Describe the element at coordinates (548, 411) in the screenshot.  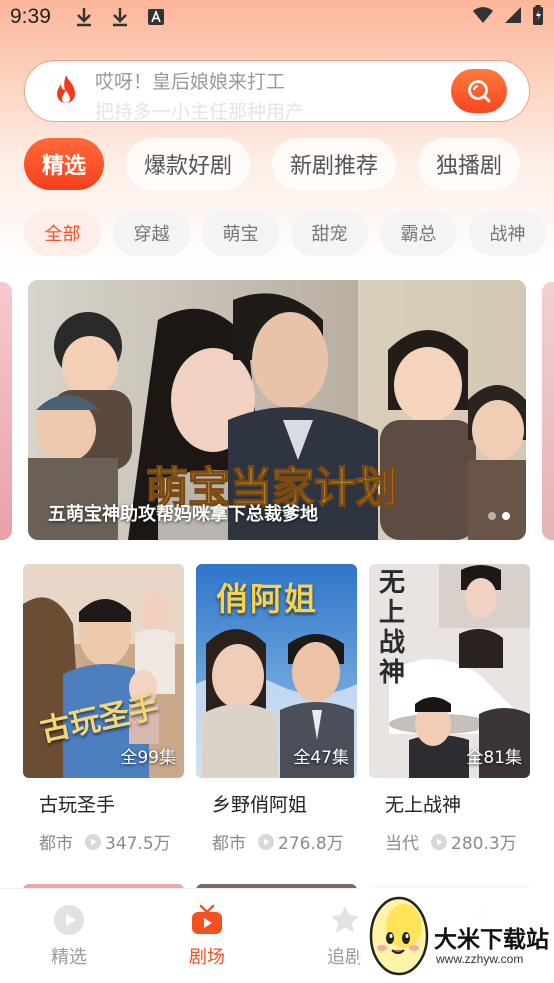
I see `banner-next-peek` at that location.